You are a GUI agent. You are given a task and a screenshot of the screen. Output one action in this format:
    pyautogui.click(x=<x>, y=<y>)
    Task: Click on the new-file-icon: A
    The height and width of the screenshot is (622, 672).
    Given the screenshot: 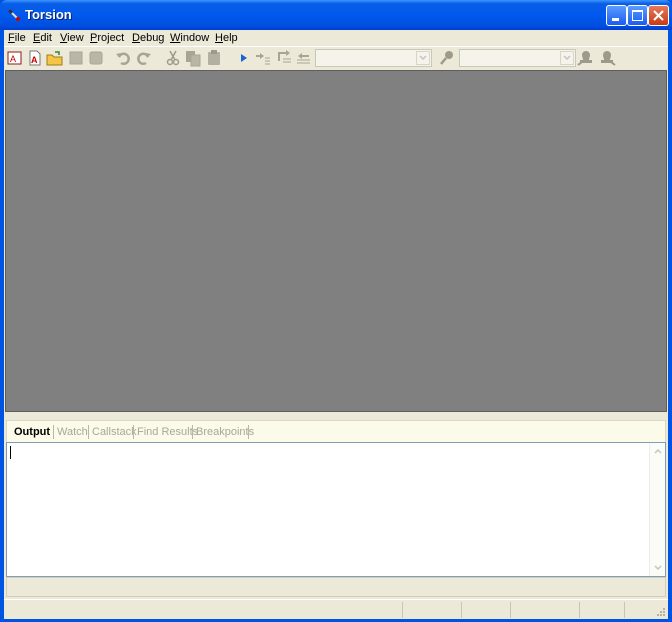 What is the action you would take?
    pyautogui.click(x=35, y=58)
    